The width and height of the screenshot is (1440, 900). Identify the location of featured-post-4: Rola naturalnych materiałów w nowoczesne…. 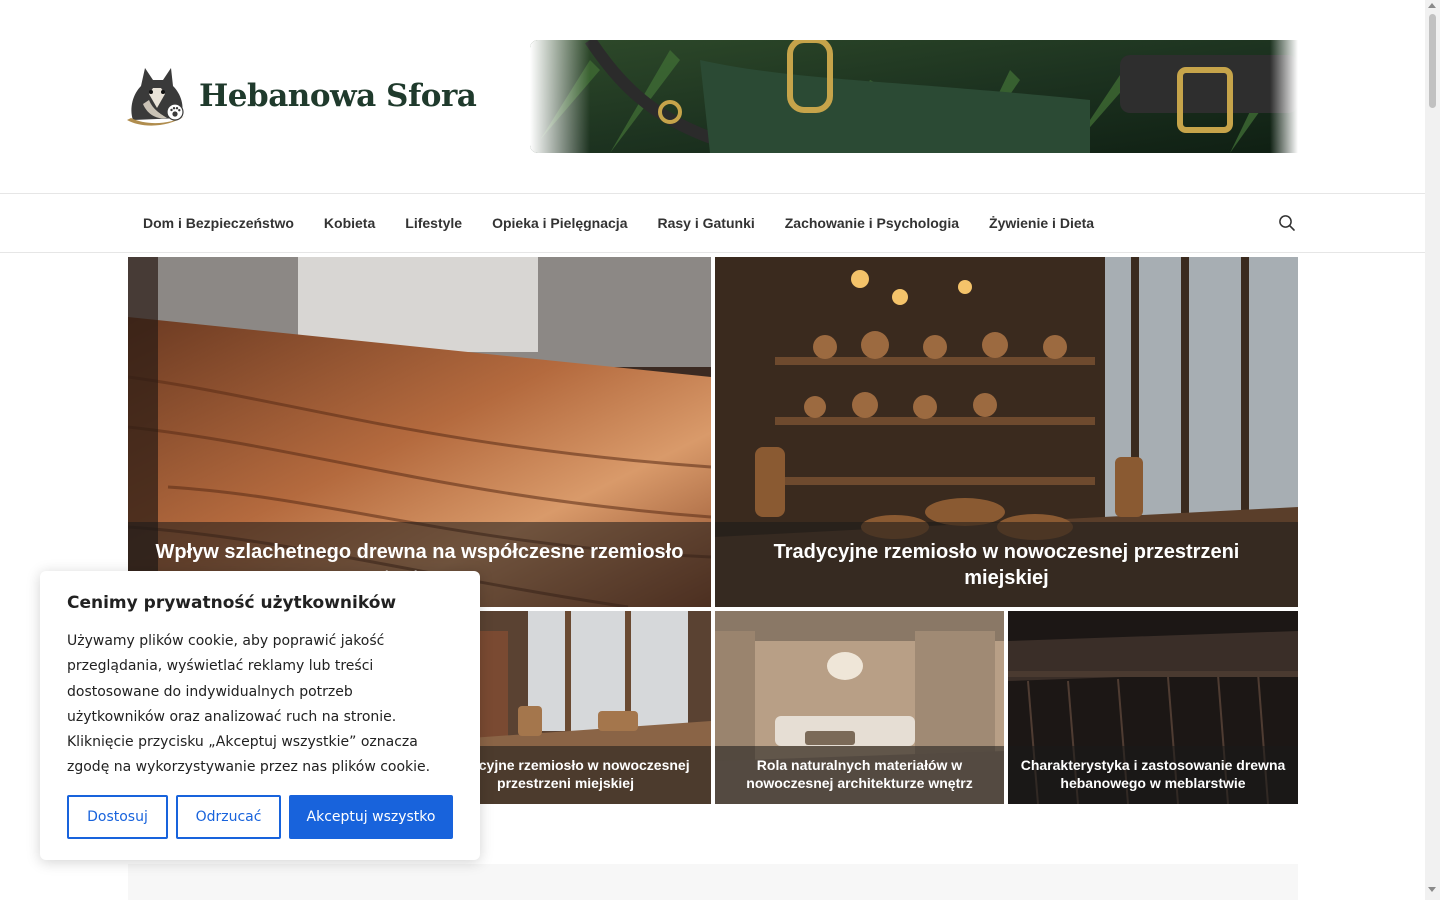
(859, 707).